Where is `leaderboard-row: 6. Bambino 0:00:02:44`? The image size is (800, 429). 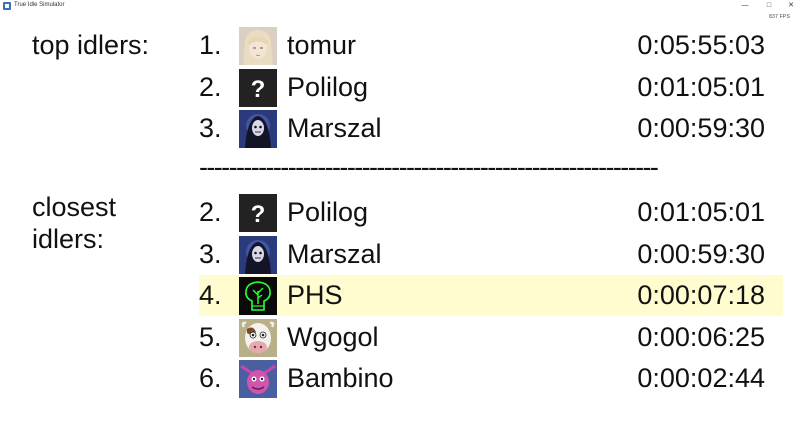
leaderboard-row: 6. Bambino 0:00:02:44 is located at coordinates (491, 378).